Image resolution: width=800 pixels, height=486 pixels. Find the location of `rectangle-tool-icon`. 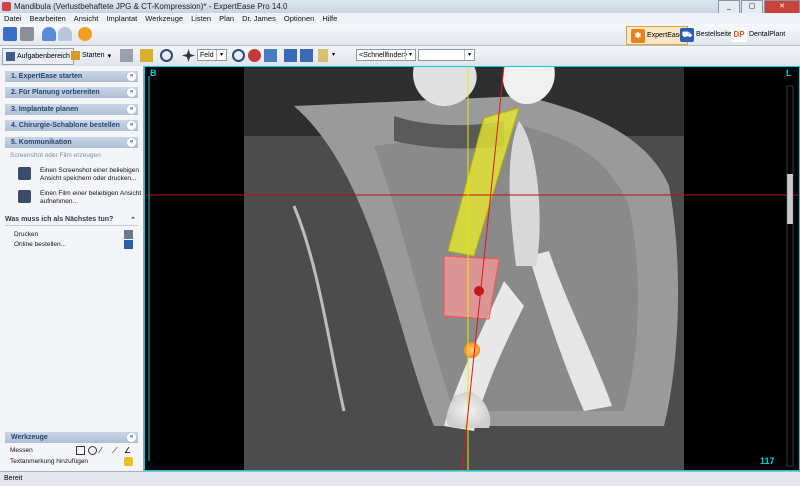

rectangle-tool-icon is located at coordinates (80, 450).